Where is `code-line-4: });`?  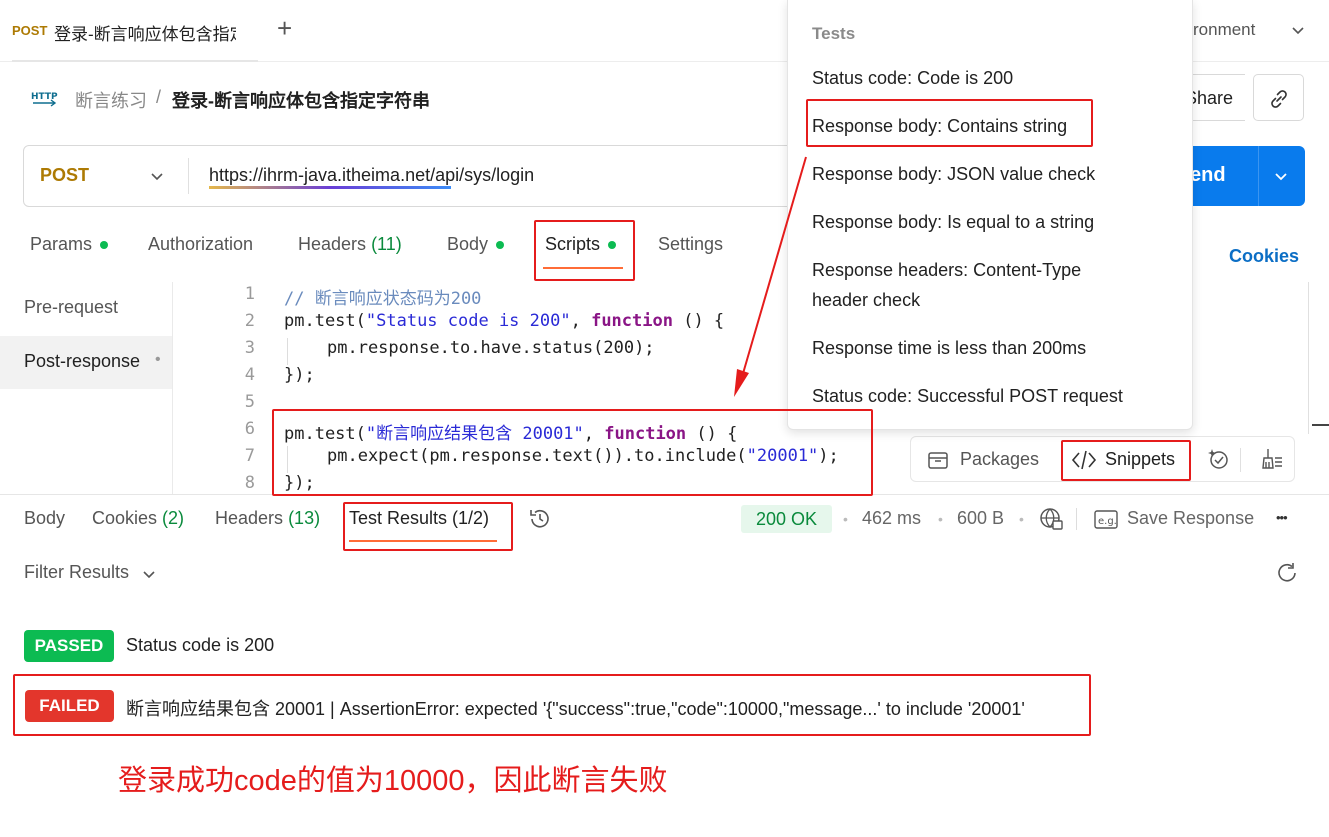 code-line-4: }); is located at coordinates (299, 375).